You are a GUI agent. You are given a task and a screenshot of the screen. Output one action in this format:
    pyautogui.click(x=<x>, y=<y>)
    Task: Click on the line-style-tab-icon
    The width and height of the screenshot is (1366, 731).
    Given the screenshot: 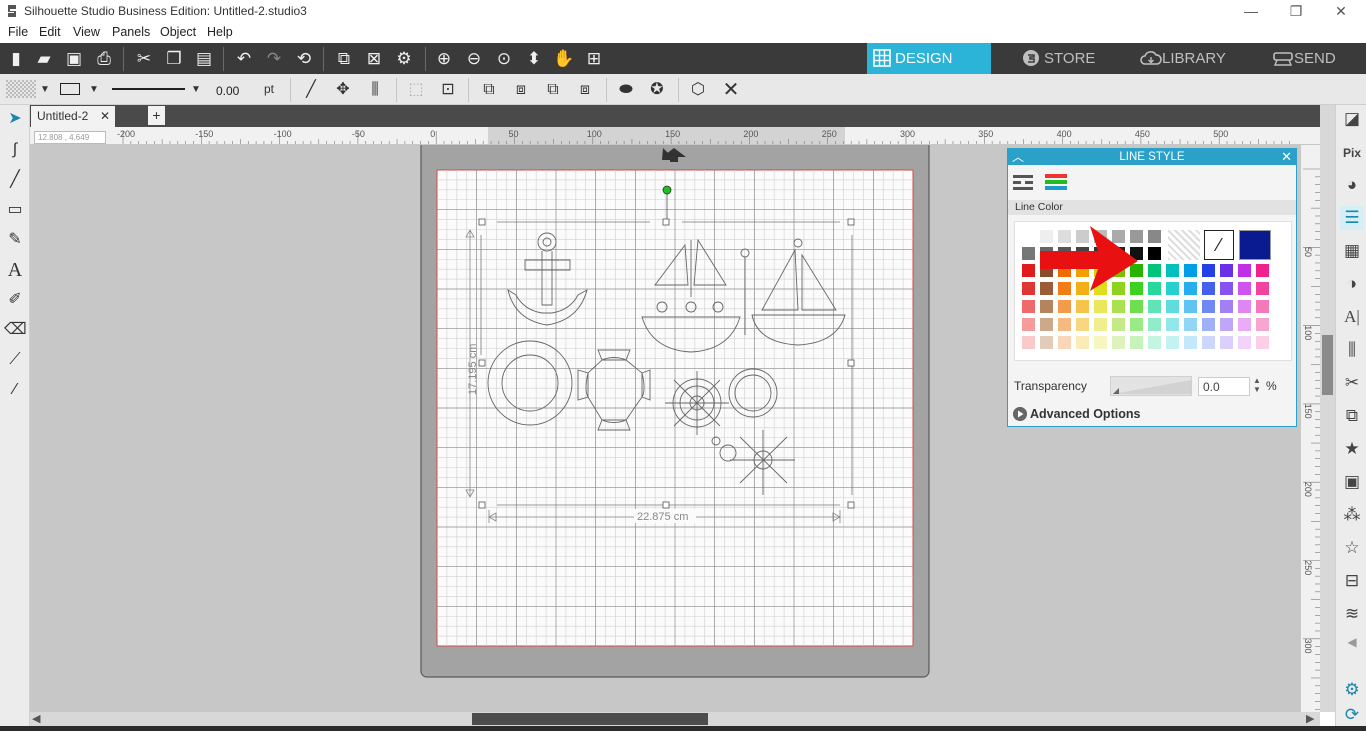 What is the action you would take?
    pyautogui.click(x=1023, y=182)
    